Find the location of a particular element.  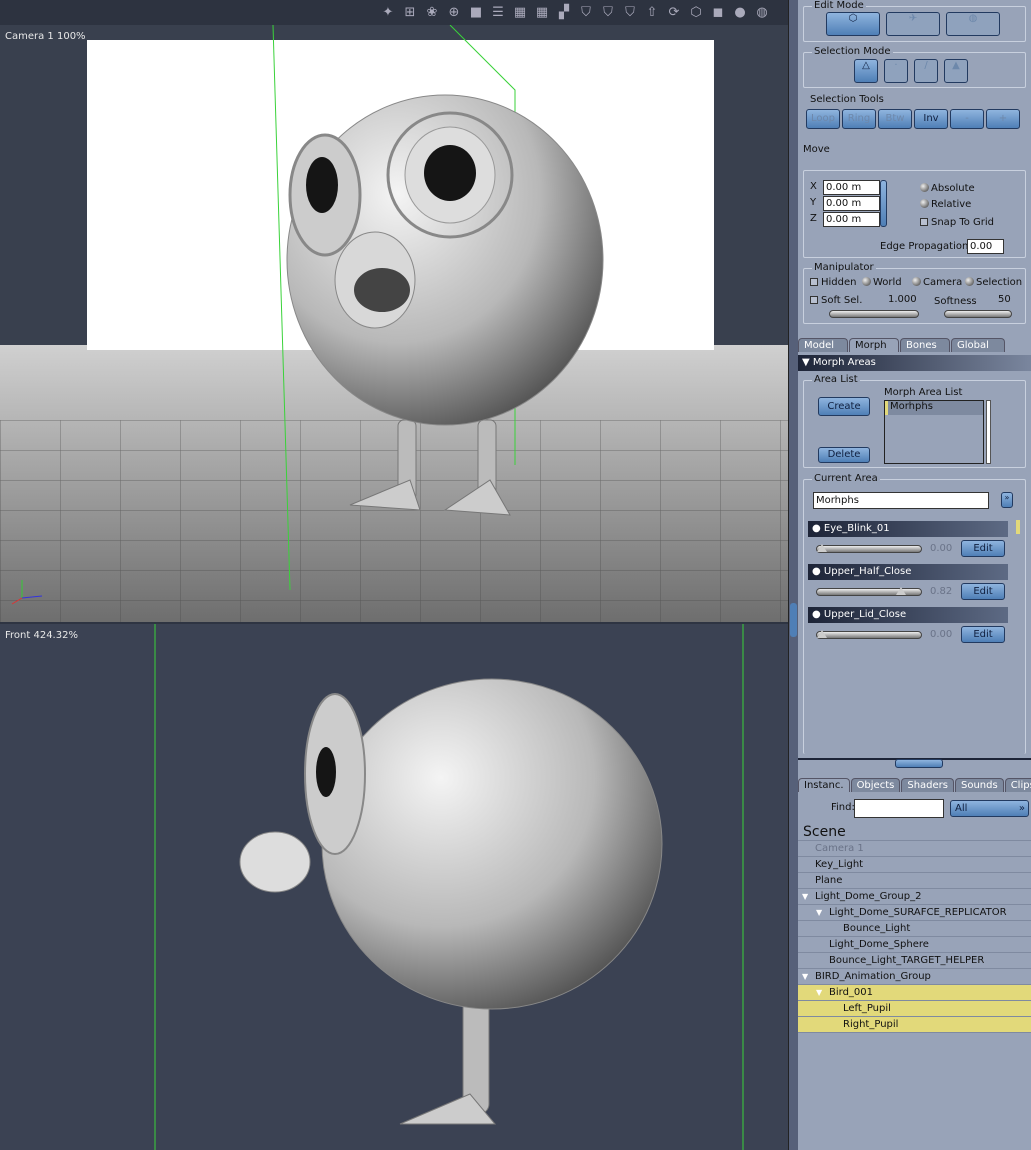

objects-icon: ❀ is located at coordinates (432, 13).